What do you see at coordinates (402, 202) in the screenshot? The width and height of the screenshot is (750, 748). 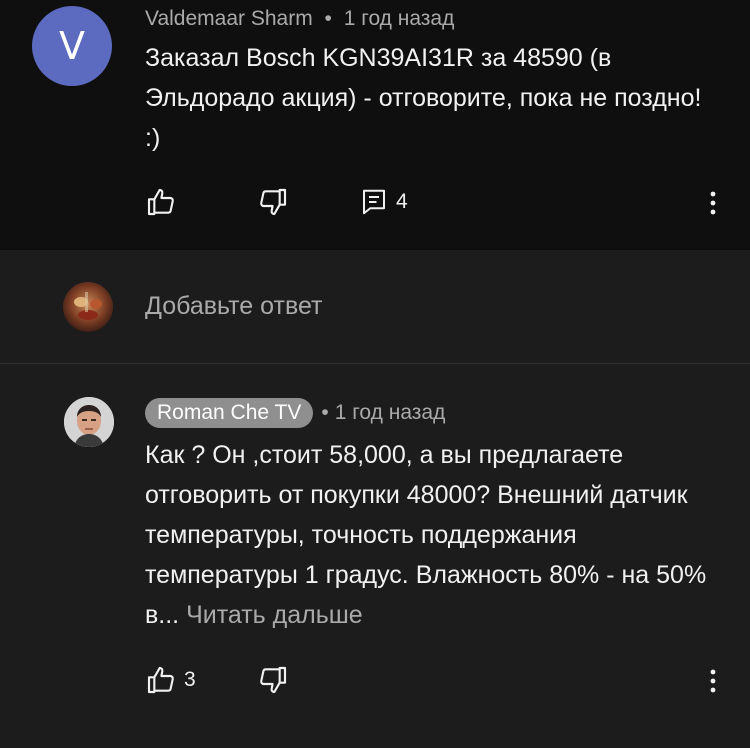 I see `reply-count: 4` at bounding box center [402, 202].